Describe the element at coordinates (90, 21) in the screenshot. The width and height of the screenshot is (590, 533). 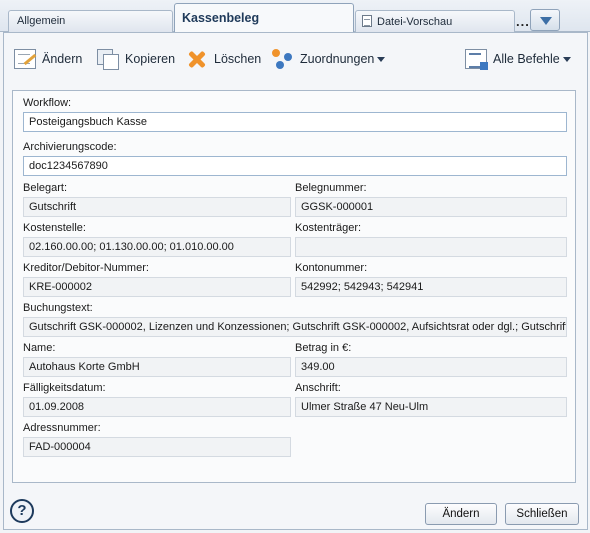
I see `tab-allgemein: Allgemein` at that location.